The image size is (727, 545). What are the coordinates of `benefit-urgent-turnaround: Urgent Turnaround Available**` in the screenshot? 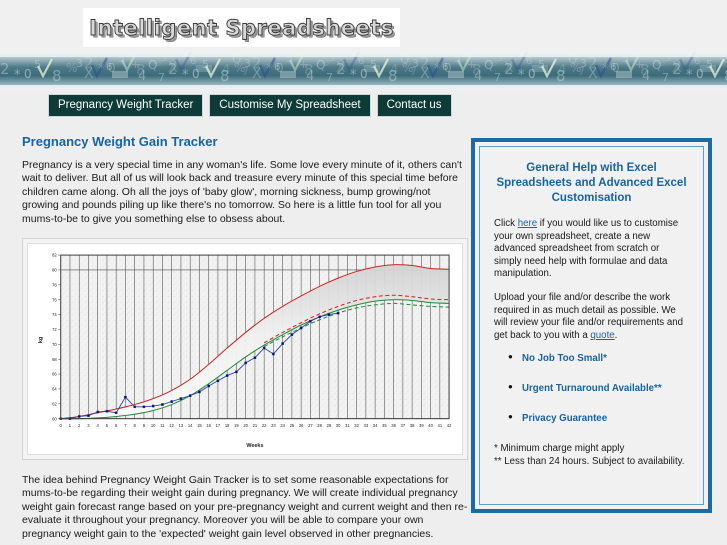 It's located at (598, 388).